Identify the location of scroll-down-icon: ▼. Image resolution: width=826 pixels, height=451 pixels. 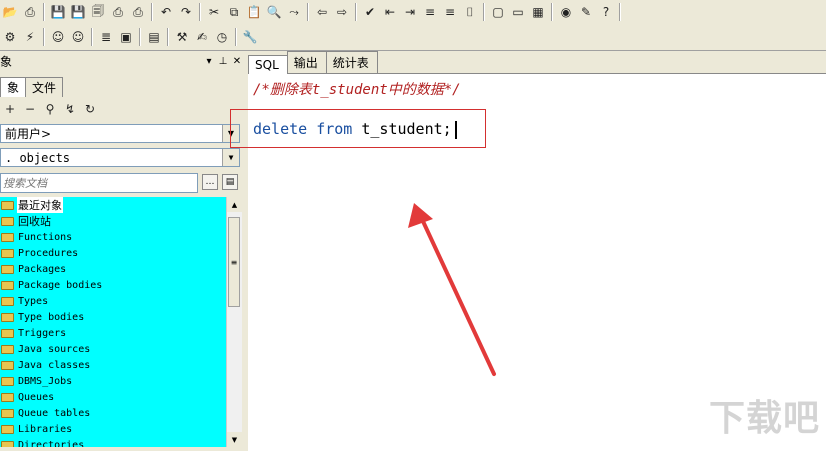
(234, 439).